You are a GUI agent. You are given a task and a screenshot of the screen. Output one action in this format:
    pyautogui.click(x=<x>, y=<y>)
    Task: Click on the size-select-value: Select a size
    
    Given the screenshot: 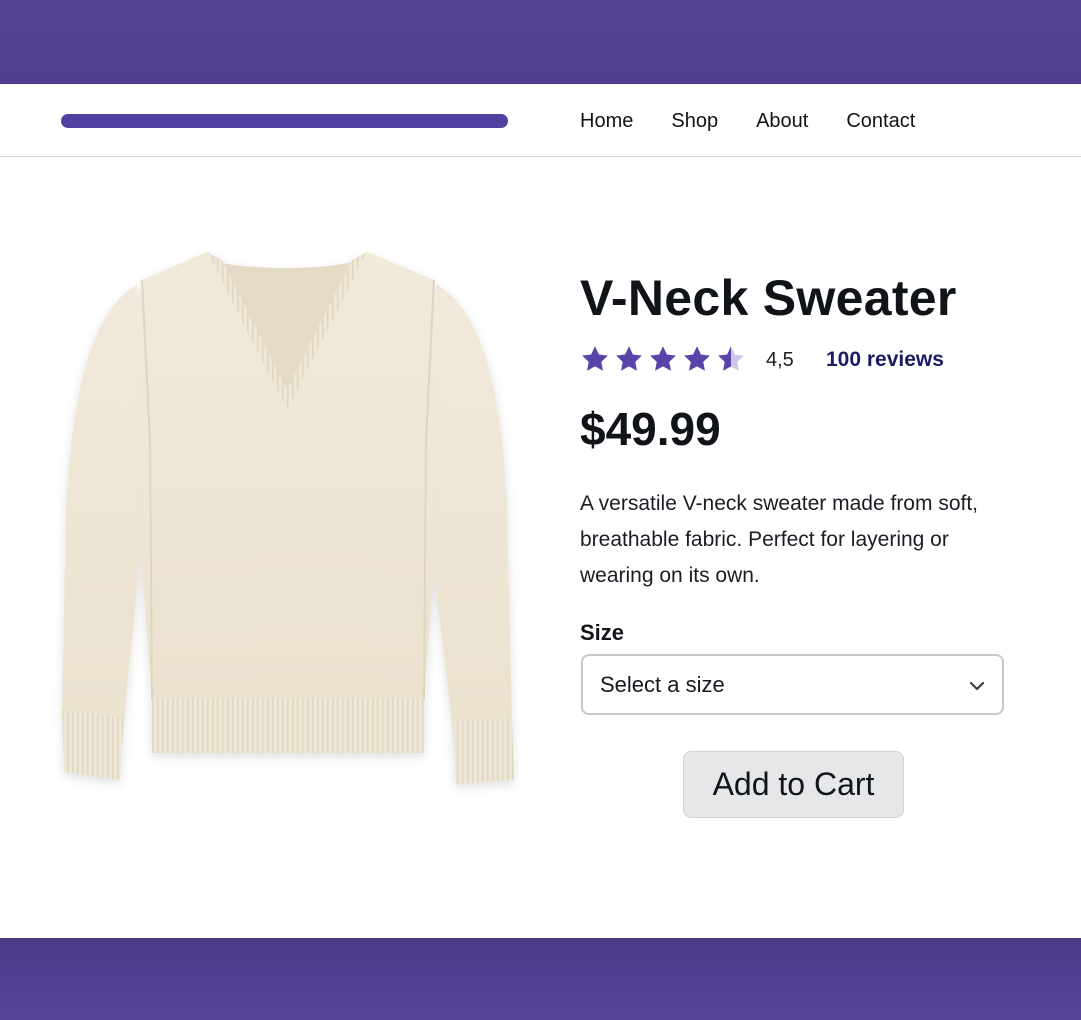 What is the action you would take?
    pyautogui.click(x=662, y=684)
    